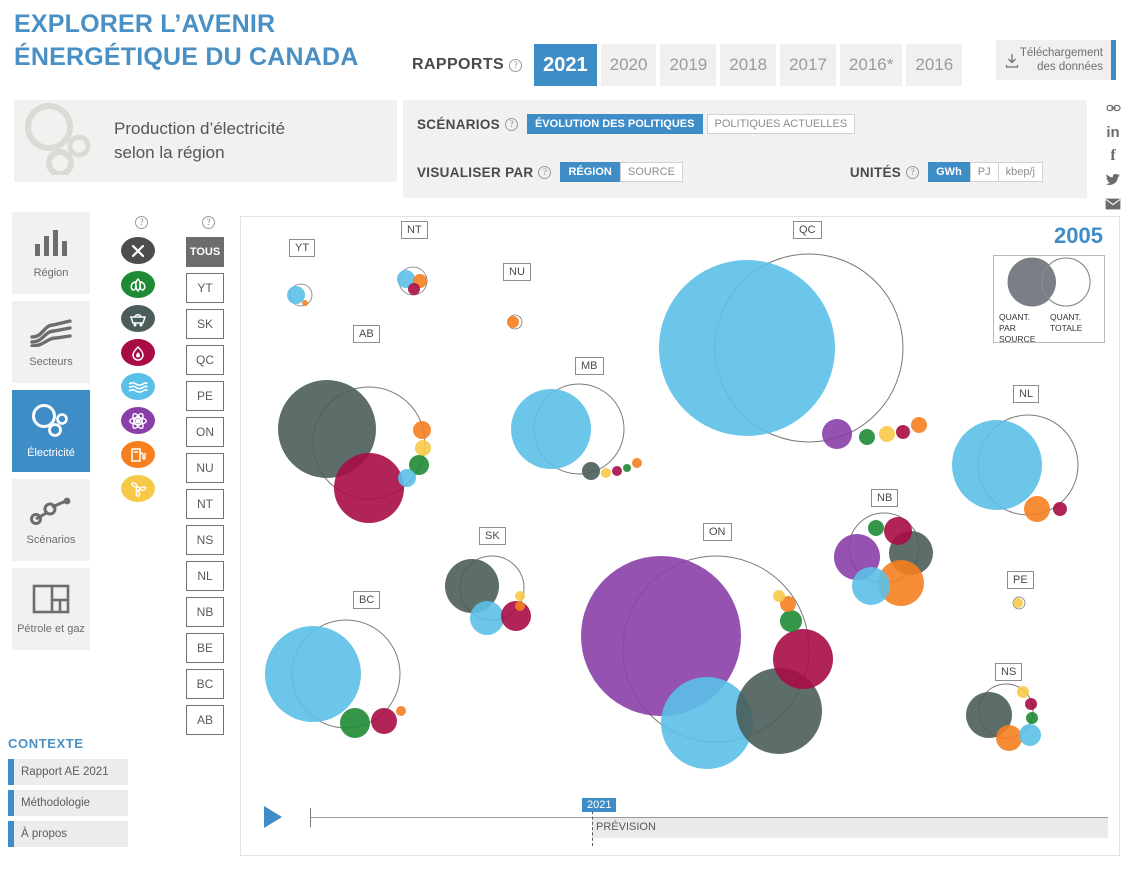 This screenshot has width=1130, height=872. I want to click on context-item-1: Méthodologie, so click(68, 803).